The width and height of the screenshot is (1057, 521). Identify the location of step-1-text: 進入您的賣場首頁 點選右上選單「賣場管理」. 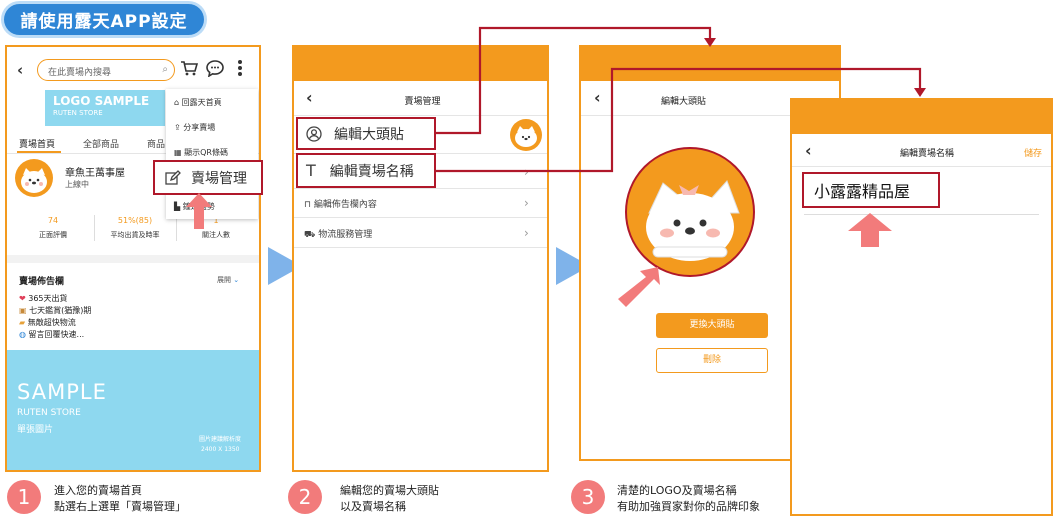
(120, 499).